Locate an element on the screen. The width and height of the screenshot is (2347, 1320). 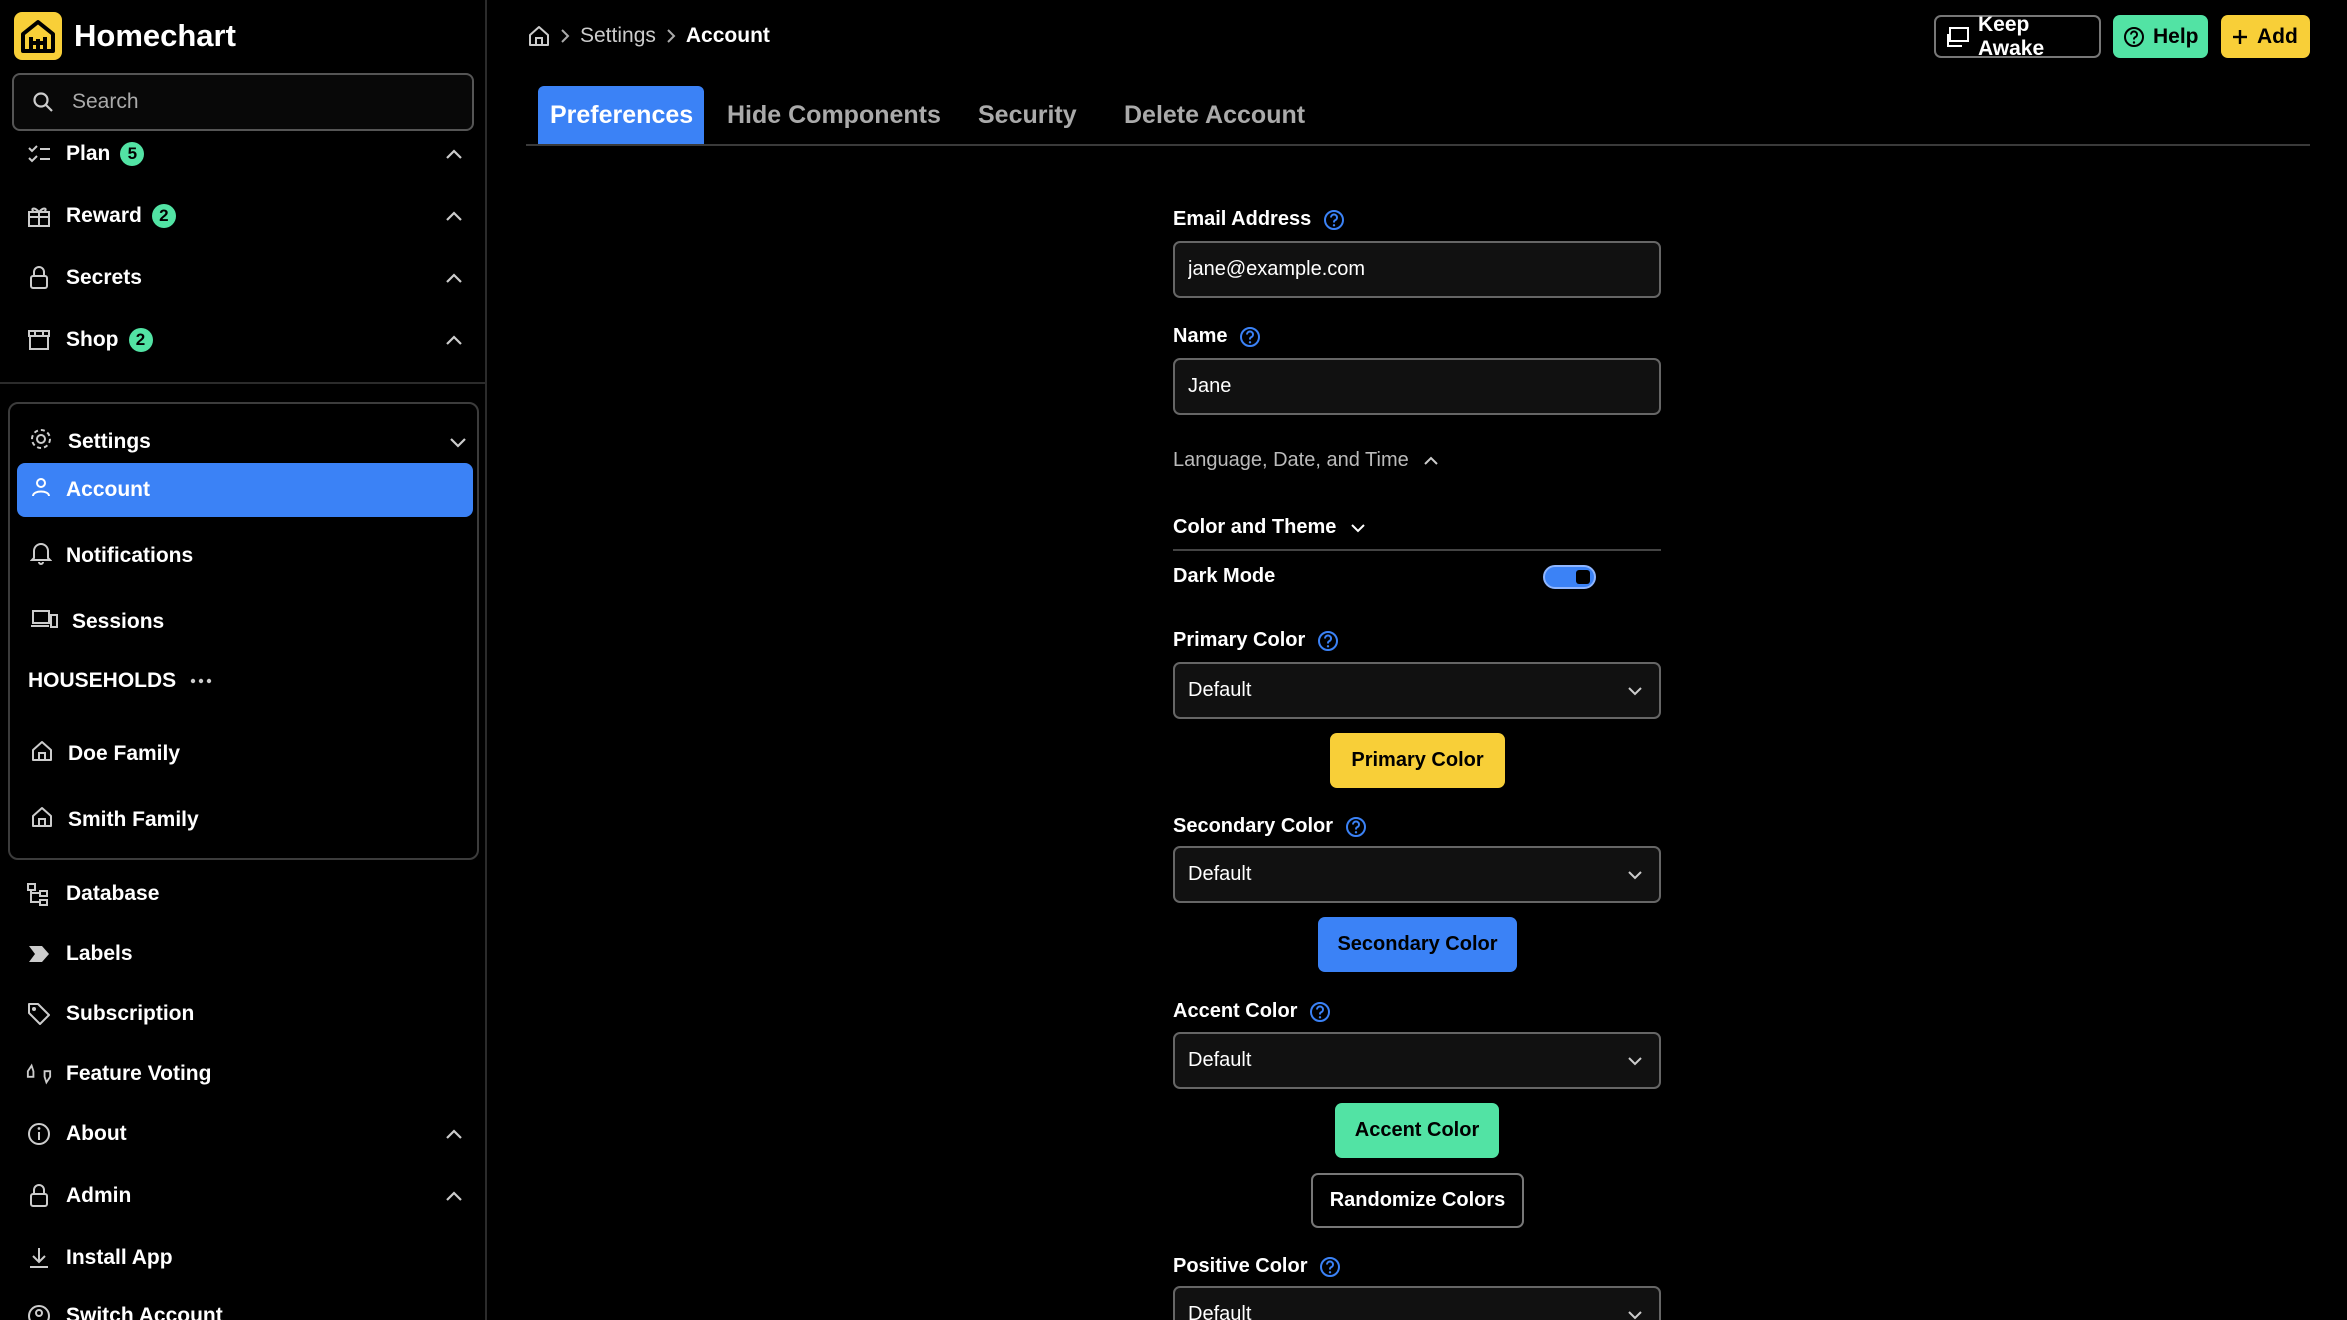
breadcrumb-settings: Settings is located at coordinates (618, 36).